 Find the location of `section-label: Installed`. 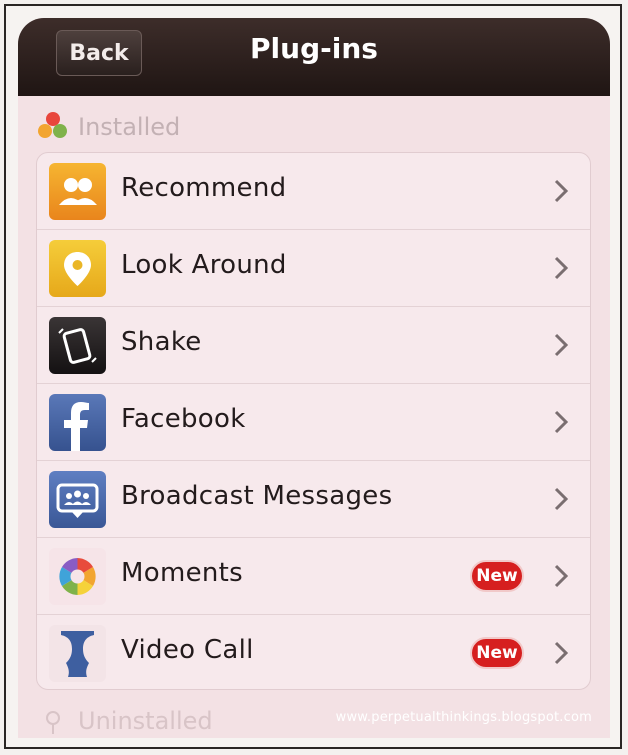

section-label: Installed is located at coordinates (129, 127).